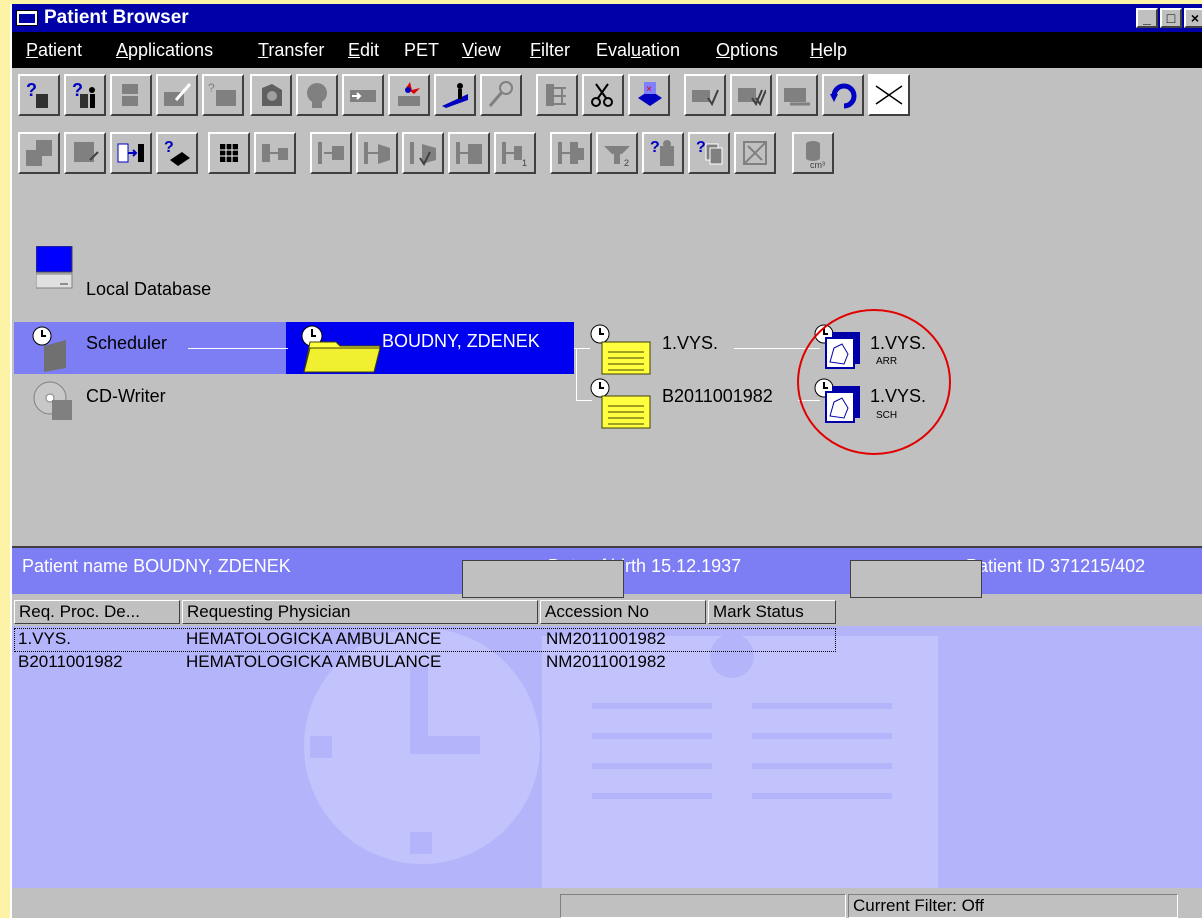 This screenshot has height=918, width=1202. I want to click on menu-edit: Edit, so click(363, 50).